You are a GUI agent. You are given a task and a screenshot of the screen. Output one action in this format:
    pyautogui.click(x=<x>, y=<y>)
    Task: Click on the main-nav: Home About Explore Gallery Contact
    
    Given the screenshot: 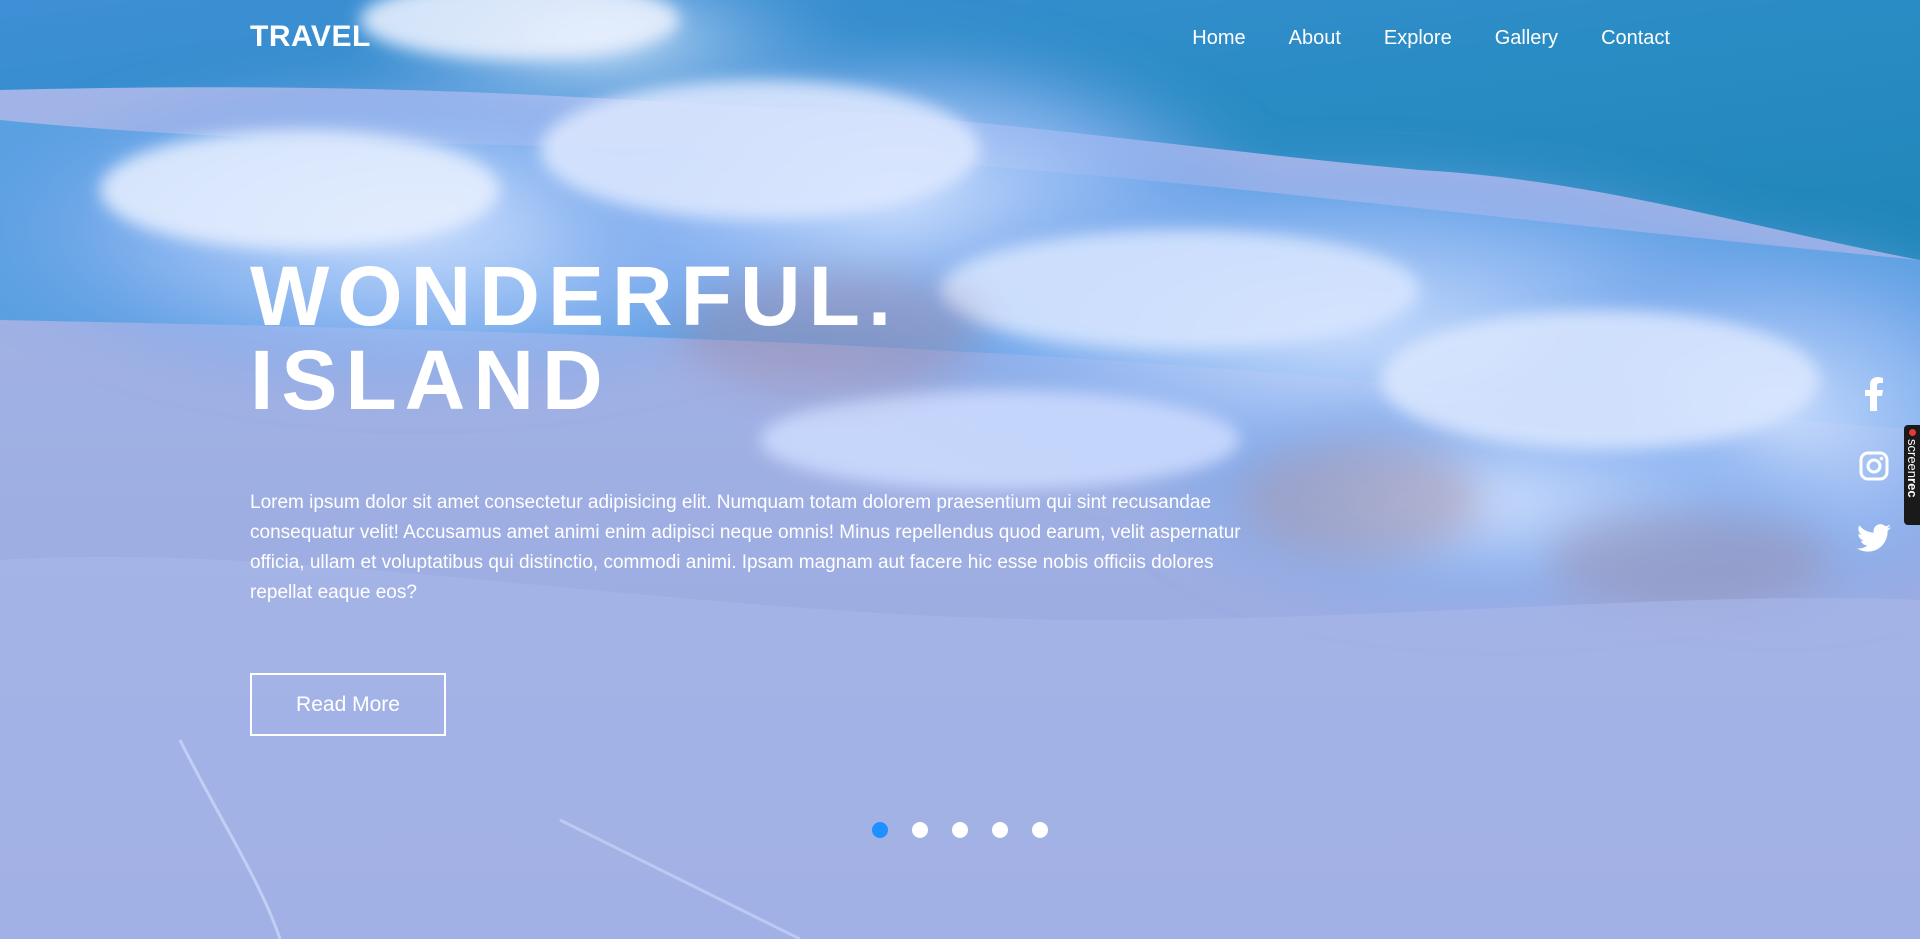 What is the action you would take?
    pyautogui.click(x=1409, y=38)
    